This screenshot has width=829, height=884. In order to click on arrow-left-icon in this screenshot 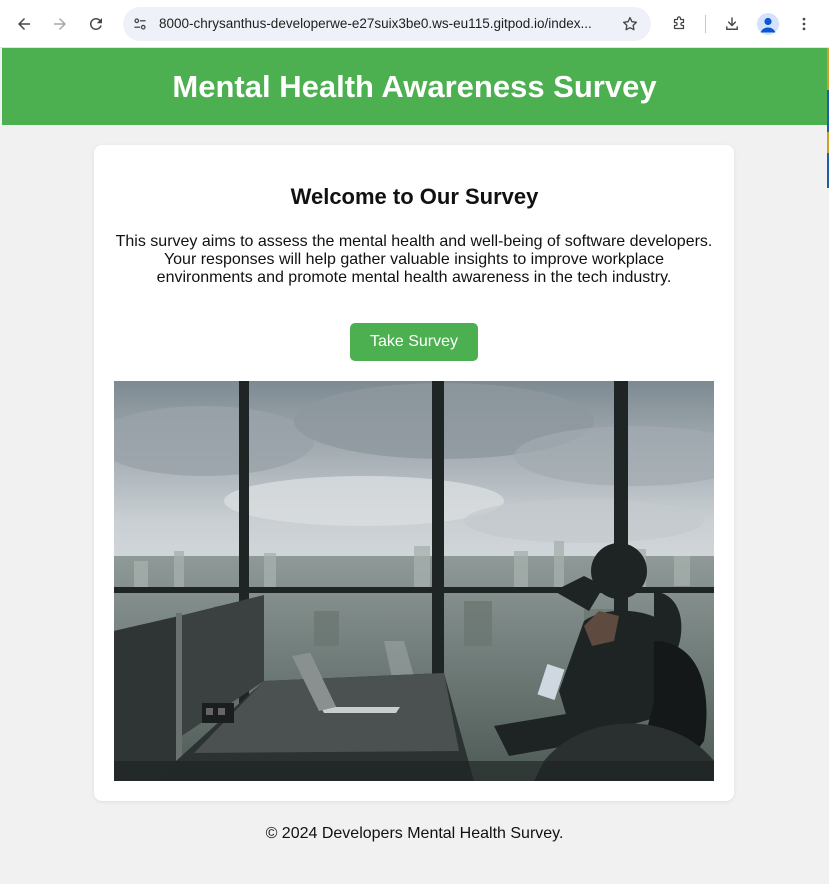, I will do `click(24, 24)`.